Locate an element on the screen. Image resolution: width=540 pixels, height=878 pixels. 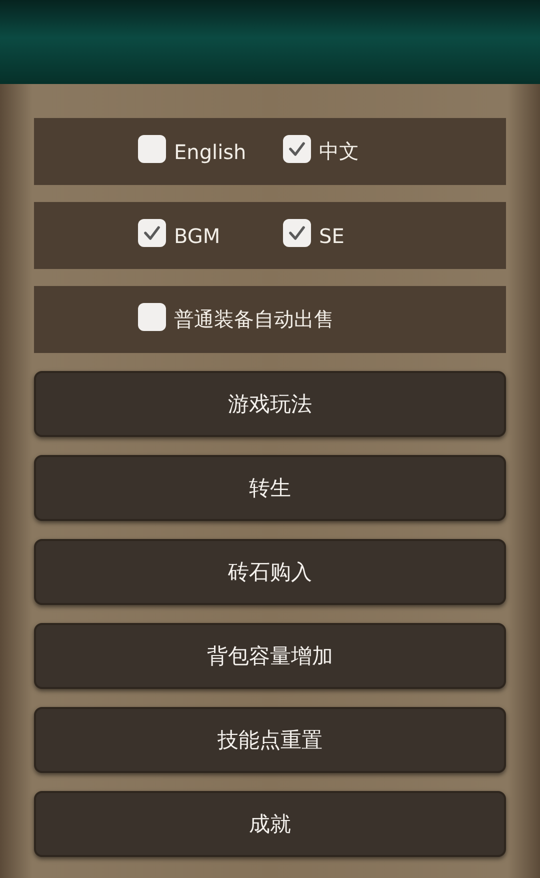
option-label: 中文 is located at coordinates (339, 151).